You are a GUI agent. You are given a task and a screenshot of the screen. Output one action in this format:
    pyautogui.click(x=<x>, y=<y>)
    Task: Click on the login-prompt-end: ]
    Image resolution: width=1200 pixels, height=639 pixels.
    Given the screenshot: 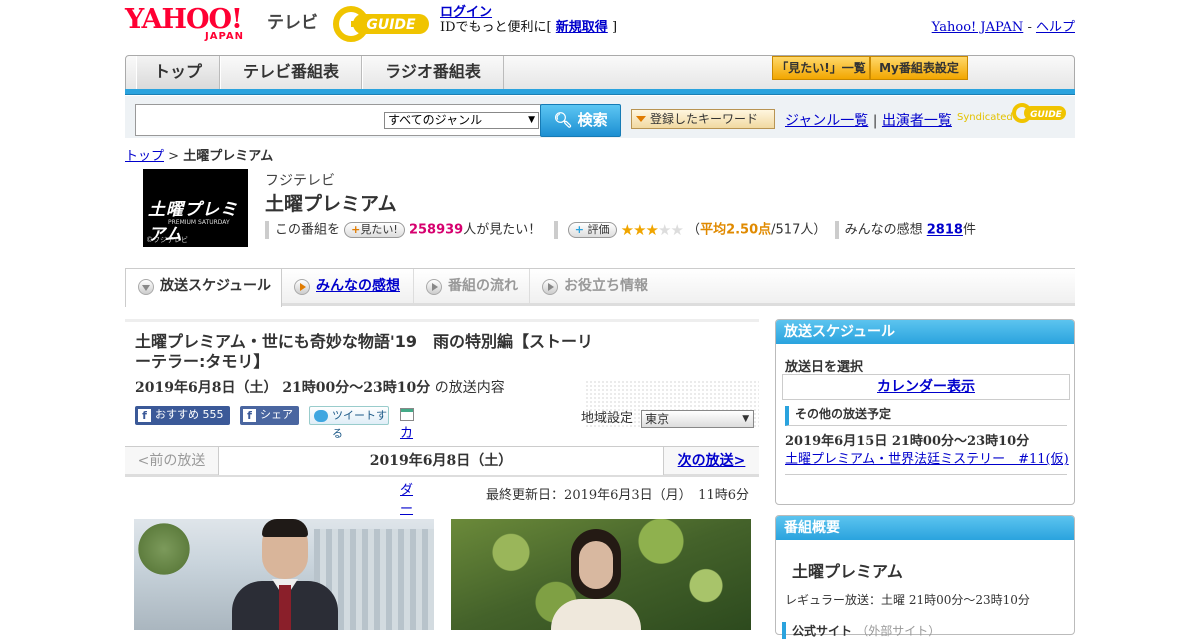 What is the action you would take?
    pyautogui.click(x=614, y=27)
    